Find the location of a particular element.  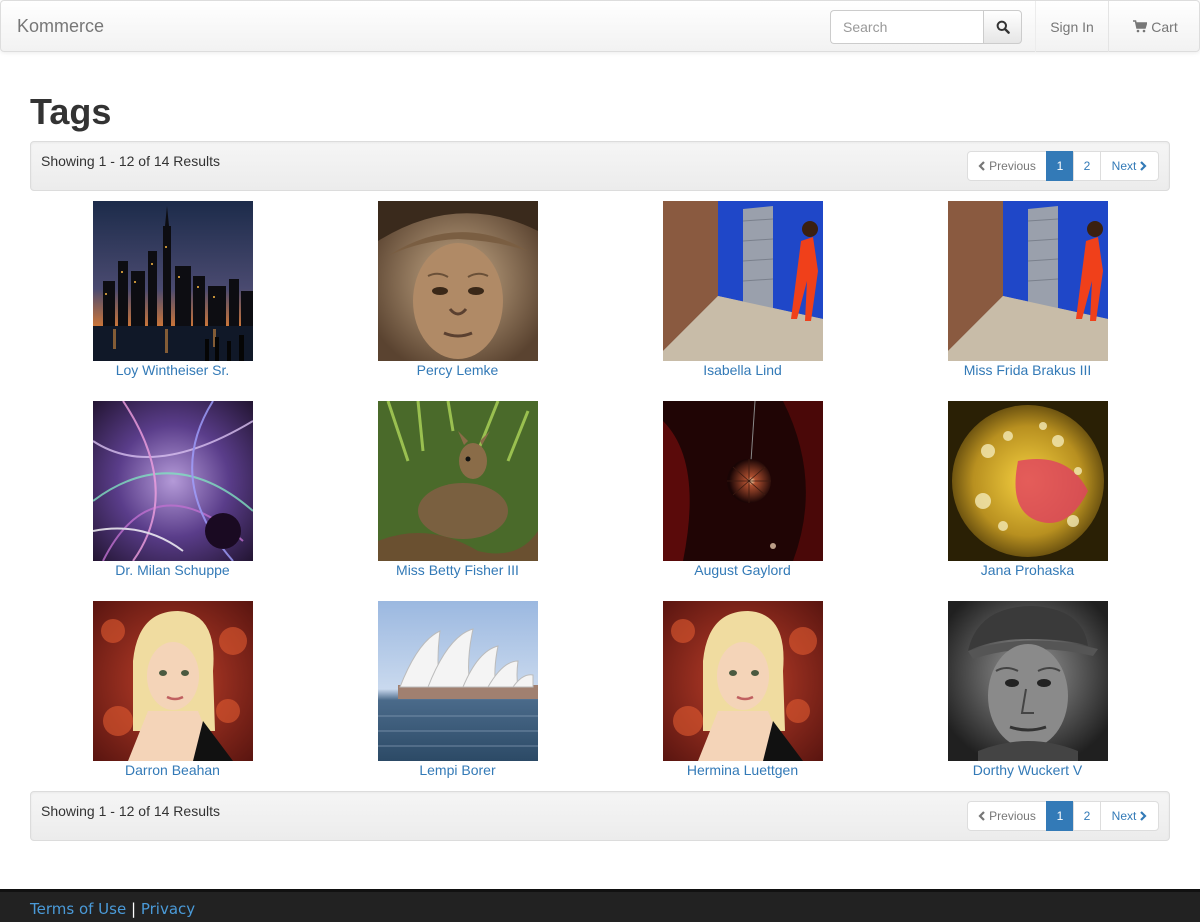

product-card: Miss Betty Fisher III is located at coordinates (457, 496).